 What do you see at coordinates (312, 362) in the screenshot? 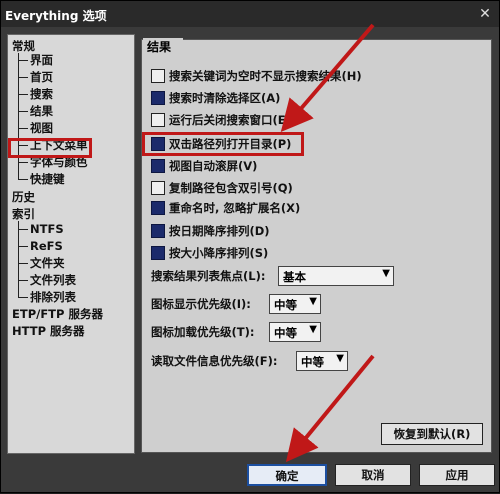
I see `file-info-priority-value: 中等` at bounding box center [312, 362].